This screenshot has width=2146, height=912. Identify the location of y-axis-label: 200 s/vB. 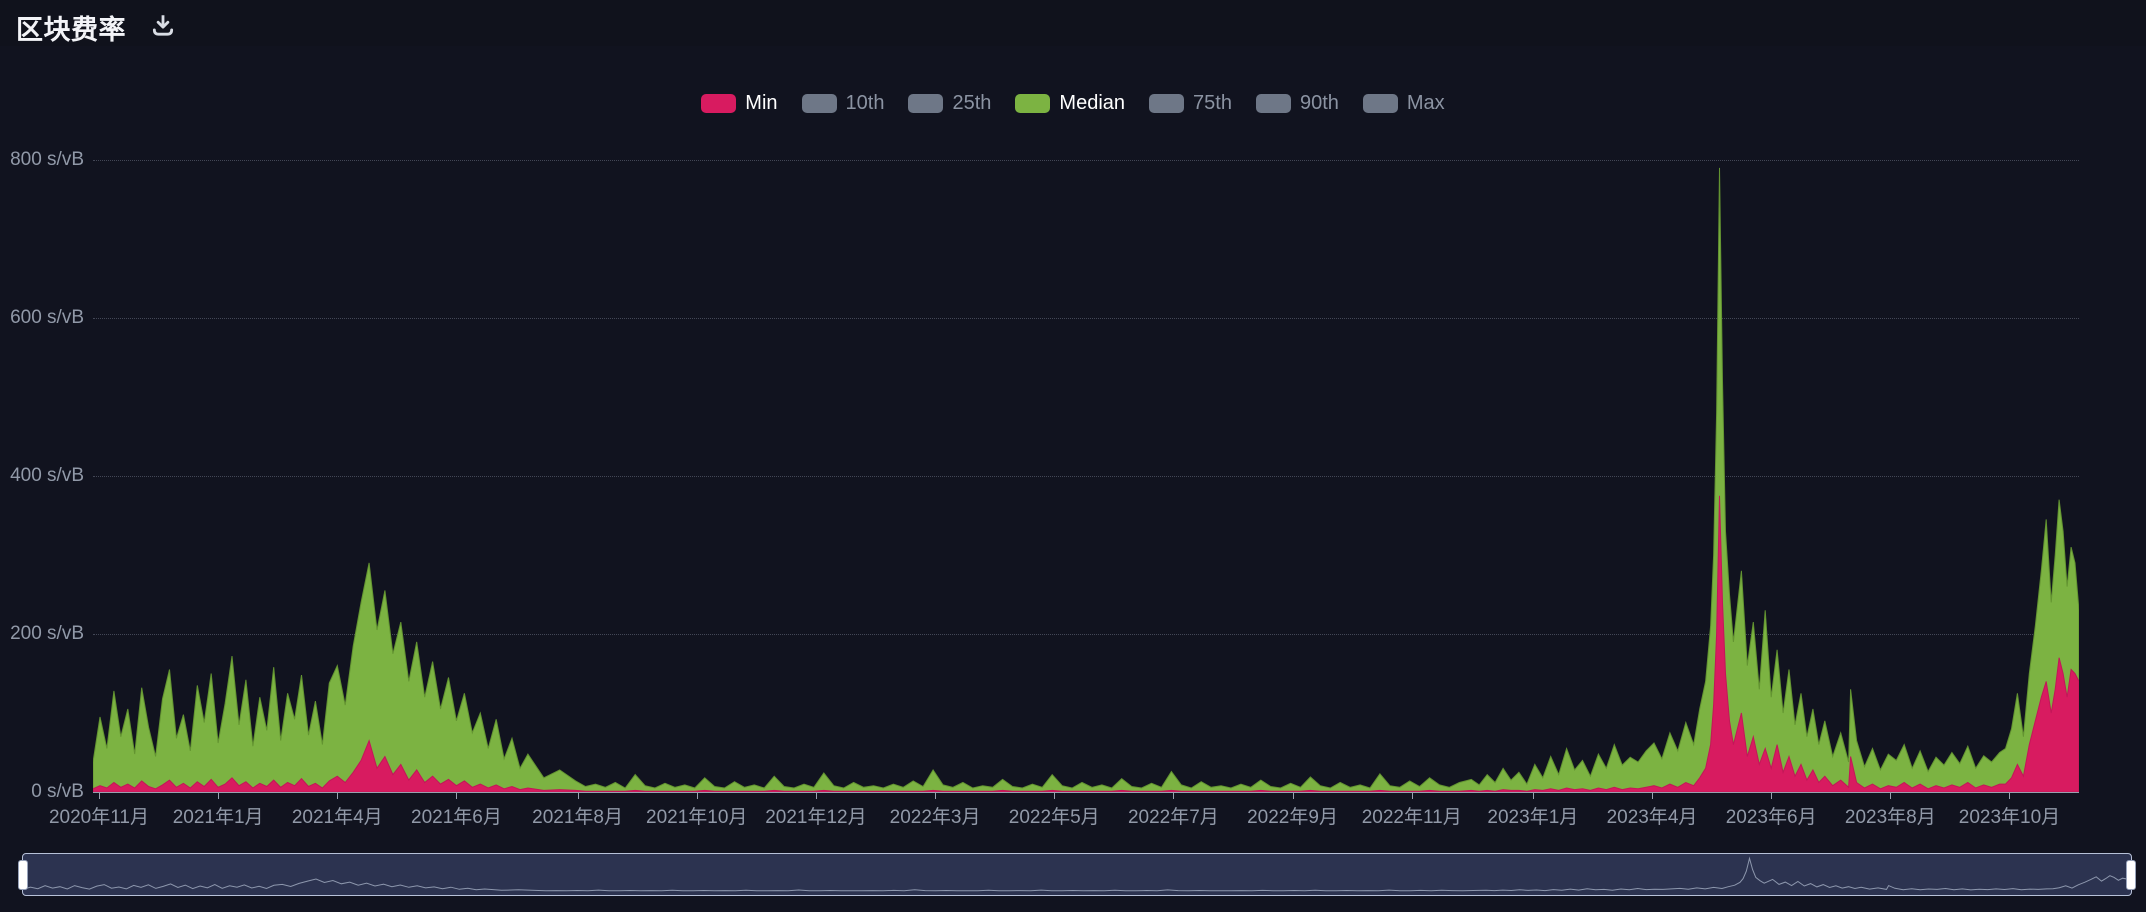
(47, 633).